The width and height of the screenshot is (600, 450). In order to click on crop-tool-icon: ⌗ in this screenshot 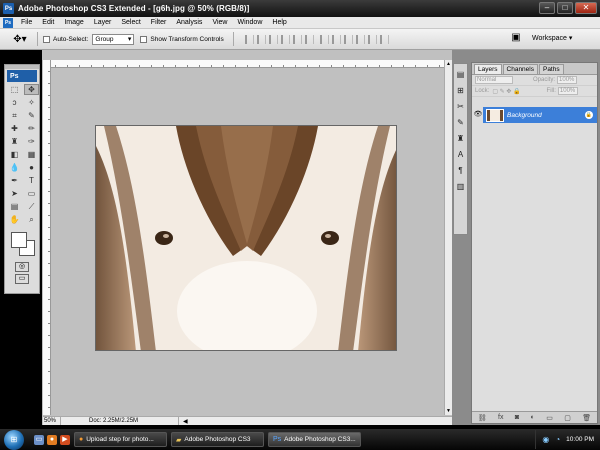, I will do `click(14, 115)`.